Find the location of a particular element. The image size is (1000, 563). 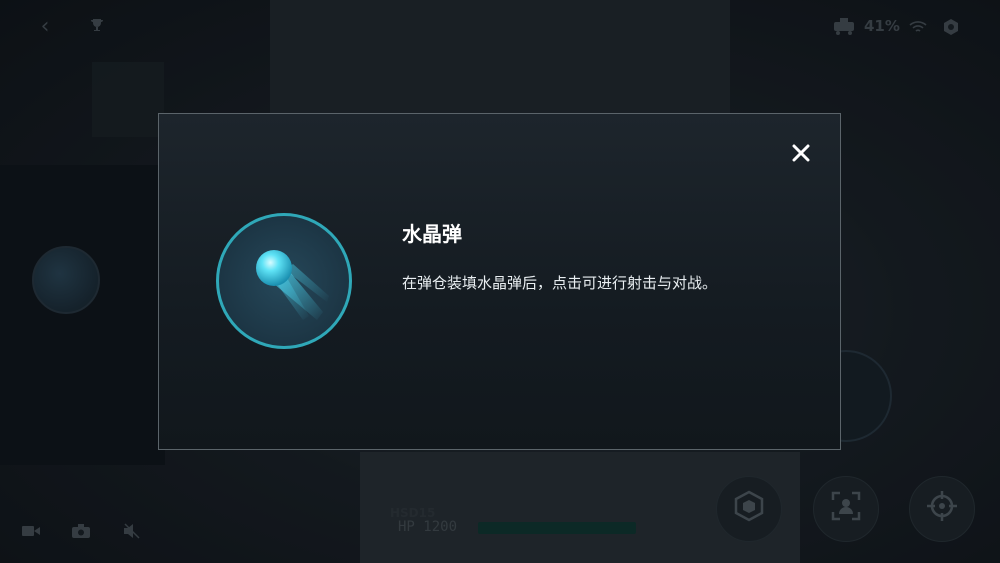

crystal-ball-badge is located at coordinates (284, 281).